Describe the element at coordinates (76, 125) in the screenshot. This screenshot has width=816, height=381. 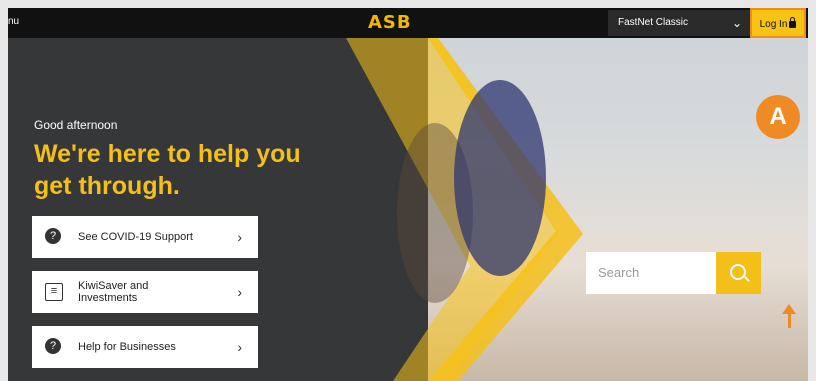
I see `greeting-text: Good afternoon` at that location.